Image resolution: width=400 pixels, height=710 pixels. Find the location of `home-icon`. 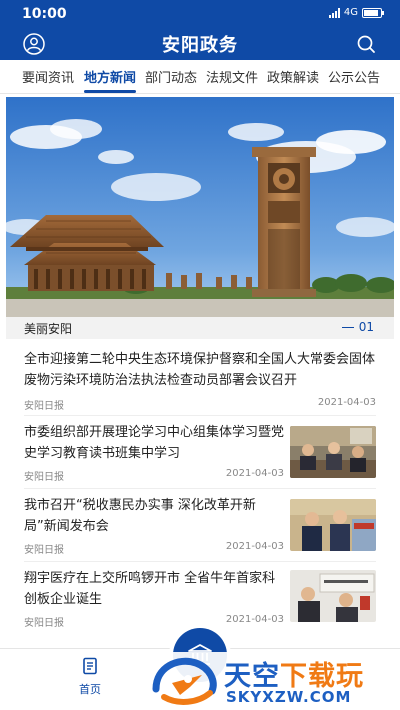

home-icon is located at coordinates (90, 666).